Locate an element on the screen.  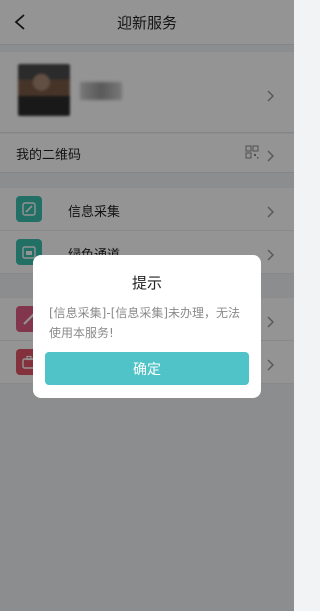
dialog-message: [信息采集]-[信息采集]未办理，无法使用本服务! is located at coordinates (145, 323).